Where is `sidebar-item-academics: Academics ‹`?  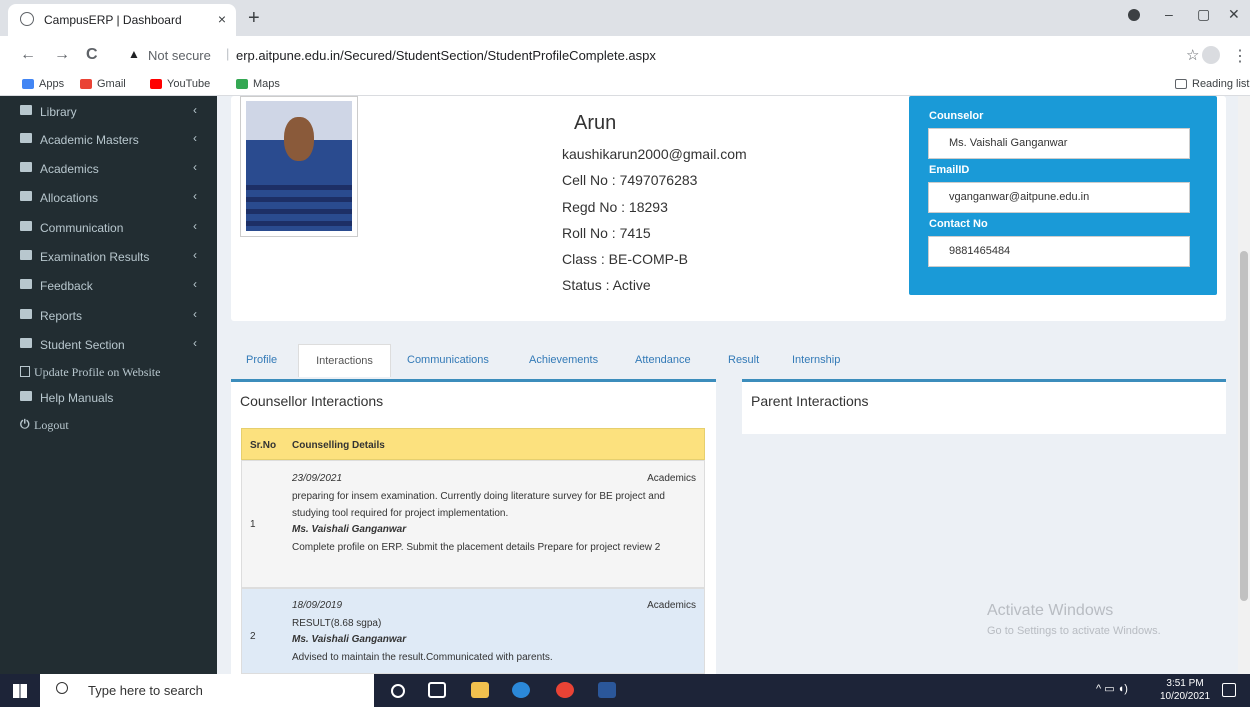
sidebar-item-academics: Academics ‹ is located at coordinates (108, 169).